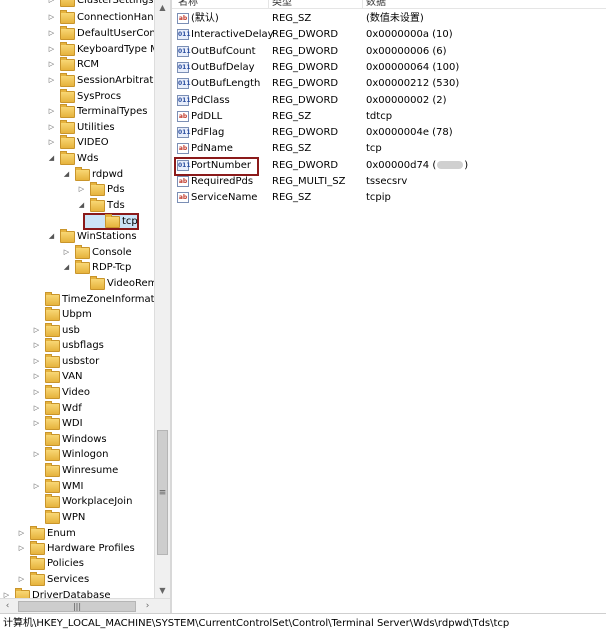 This screenshot has width=606, height=636. Describe the element at coordinates (77, 376) in the screenshot. I see `tree-item-van: ▷ VAN` at that location.